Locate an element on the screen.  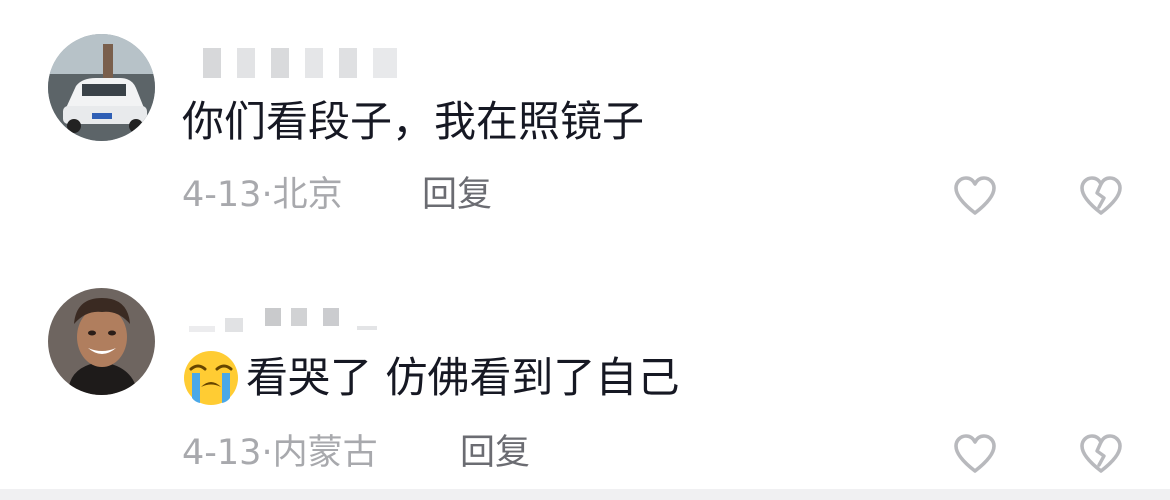
comment-text-content: 你们看段子，我在照镜子 is located at coordinates (413, 121).